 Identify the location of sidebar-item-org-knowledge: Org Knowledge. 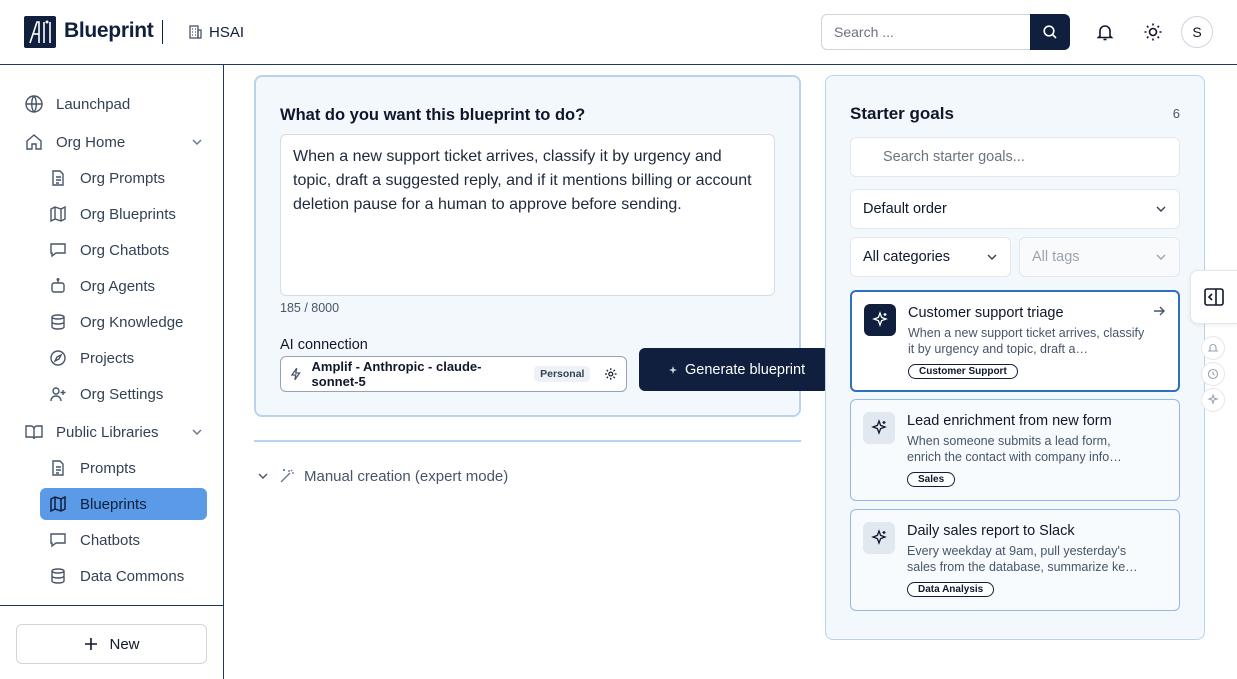
(115, 322).